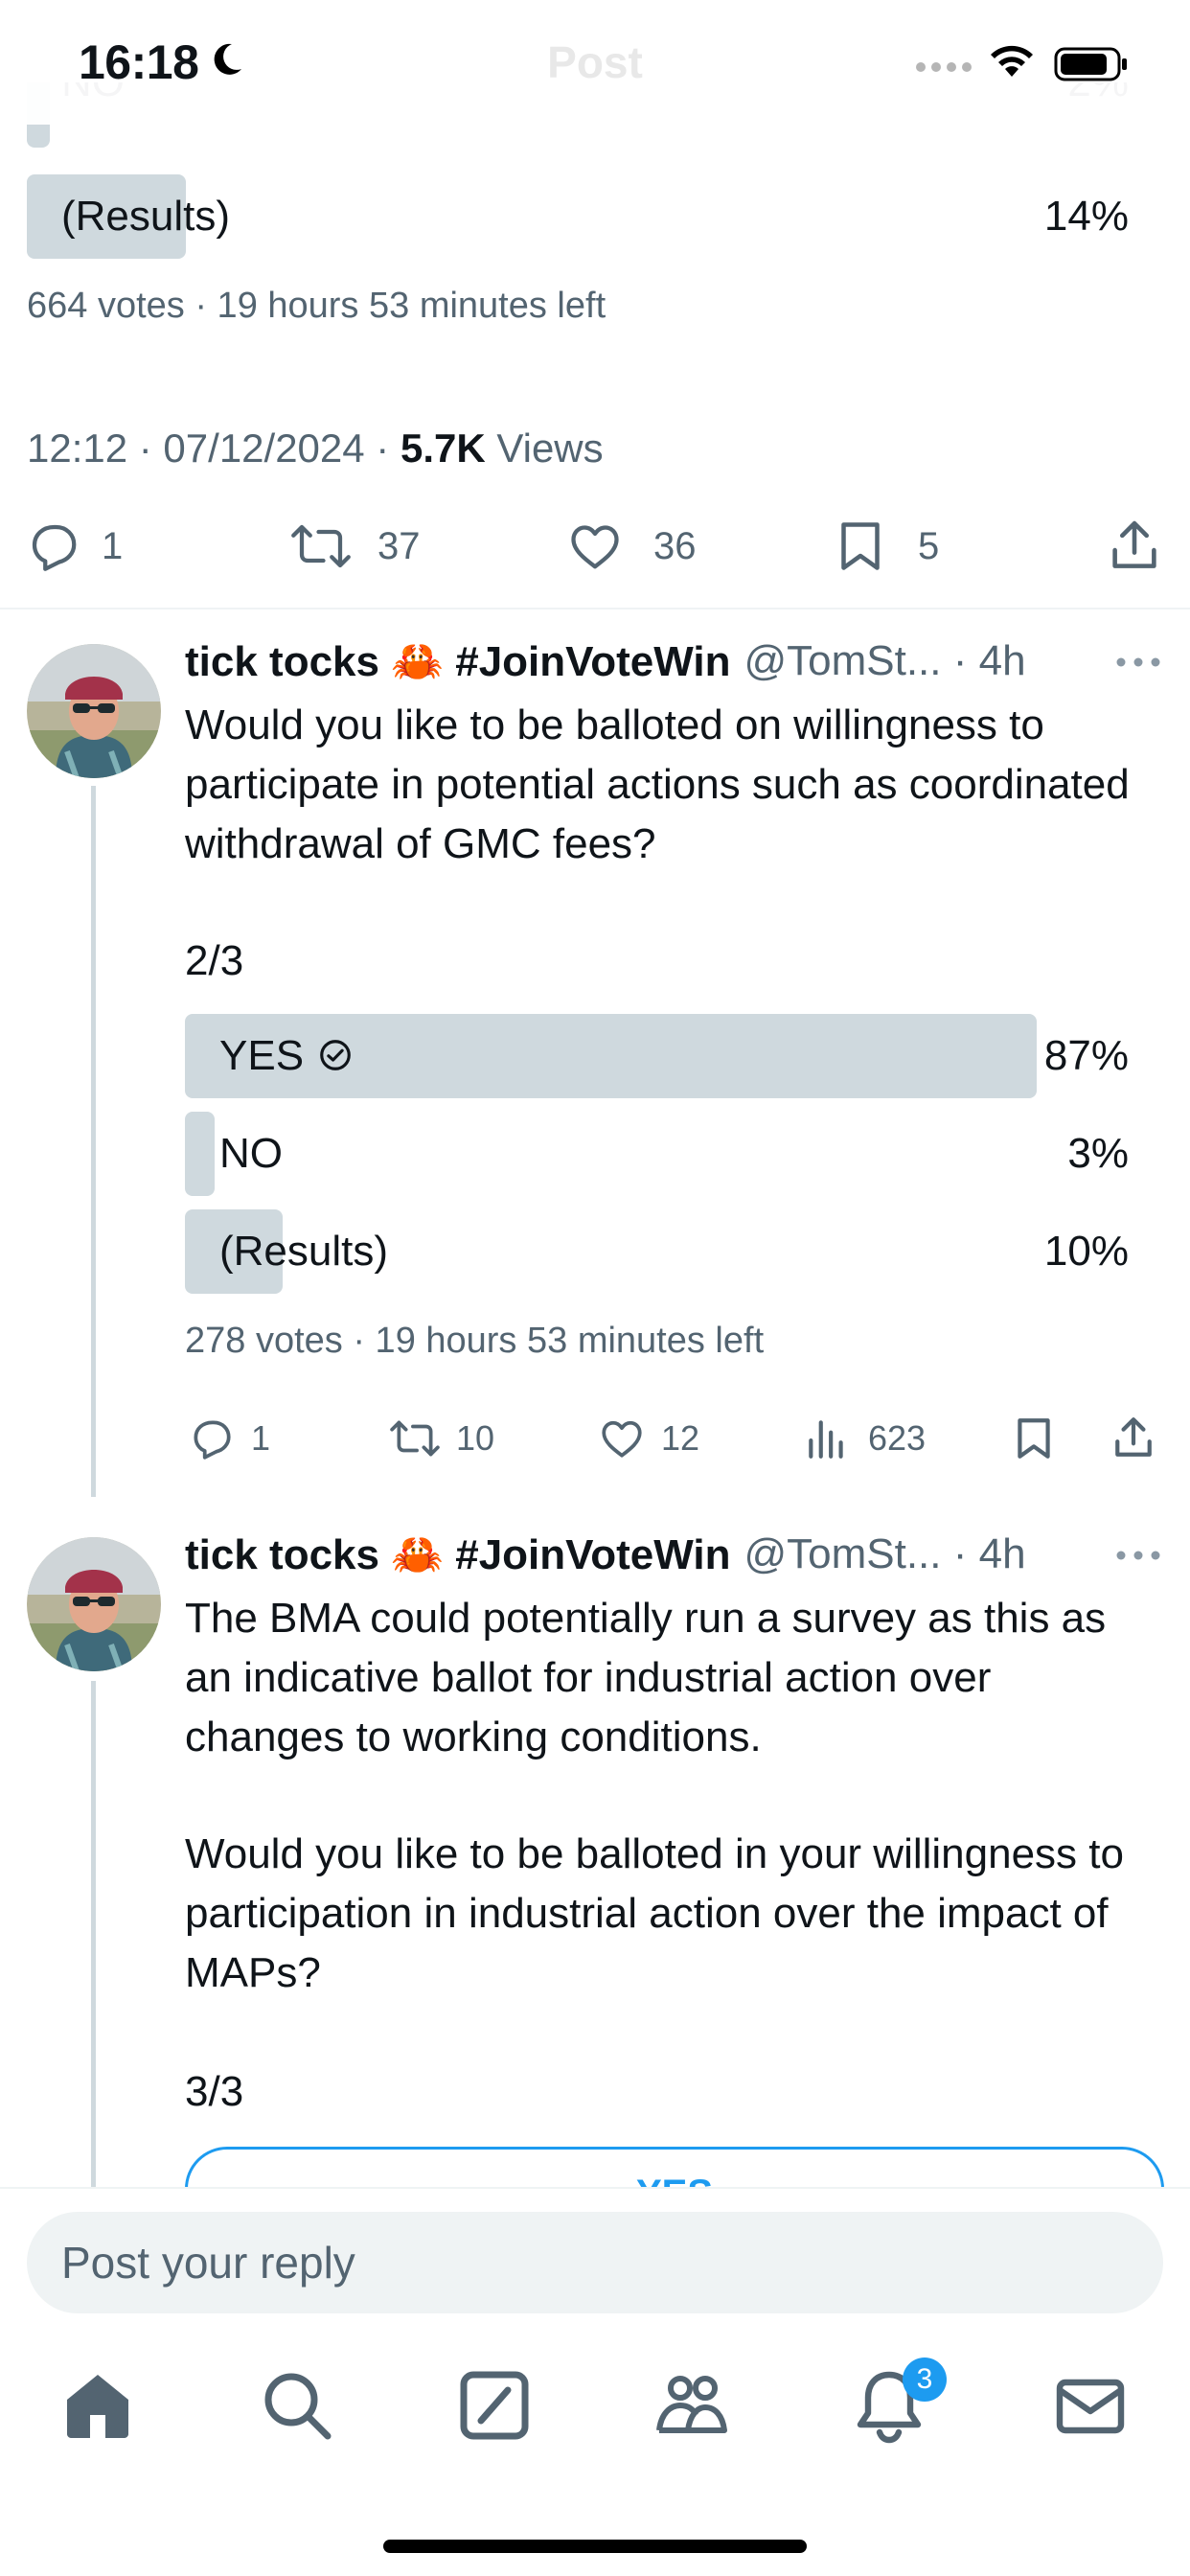  What do you see at coordinates (495, 2405) in the screenshot?
I see `grok-icon` at bounding box center [495, 2405].